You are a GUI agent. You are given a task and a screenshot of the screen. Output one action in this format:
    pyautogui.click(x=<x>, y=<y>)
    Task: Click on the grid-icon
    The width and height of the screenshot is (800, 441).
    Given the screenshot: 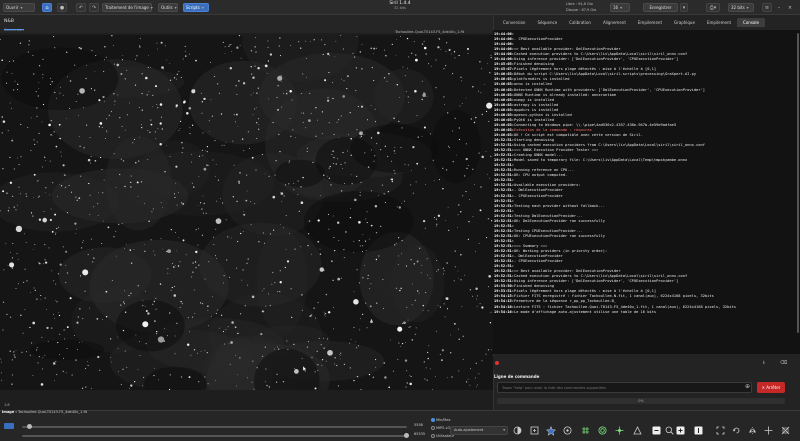 What is the action you would take?
    pyautogui.click(x=585, y=430)
    